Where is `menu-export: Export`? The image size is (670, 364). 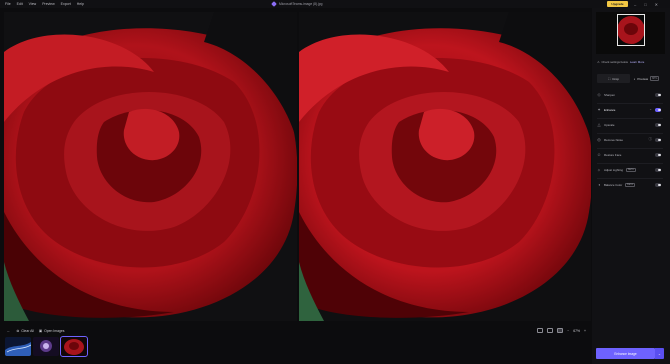
menu-export: Export is located at coordinates (66, 4).